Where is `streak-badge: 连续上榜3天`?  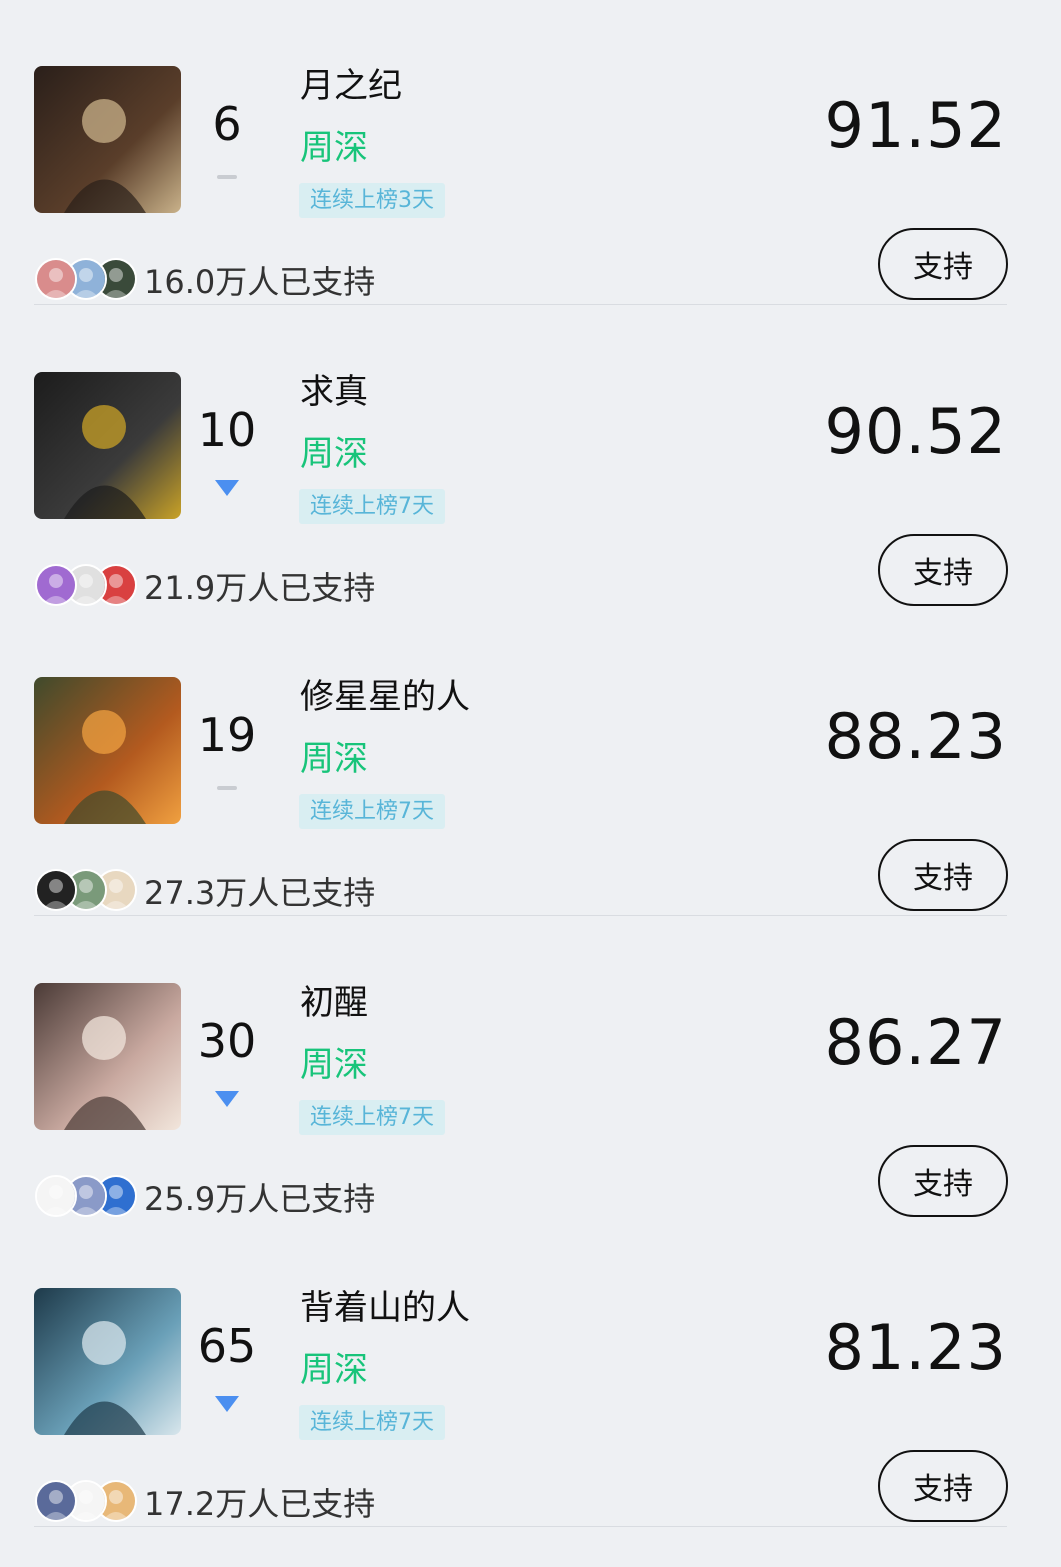 streak-badge: 连续上榜3天 is located at coordinates (372, 200).